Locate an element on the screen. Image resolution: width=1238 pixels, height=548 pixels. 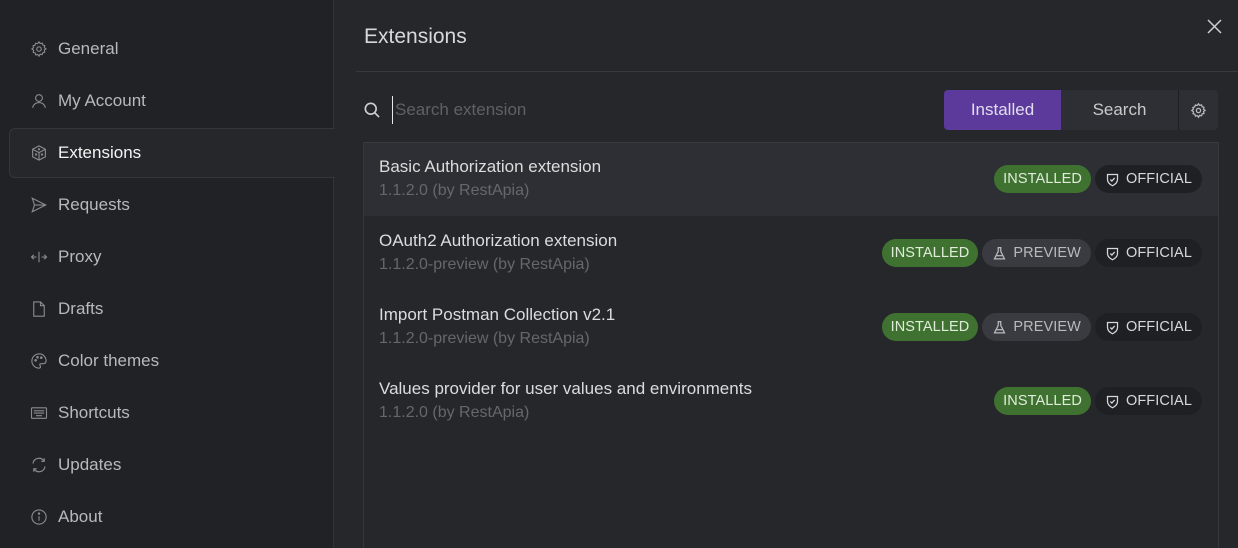
search-filter-button: Search is located at coordinates (1120, 110).